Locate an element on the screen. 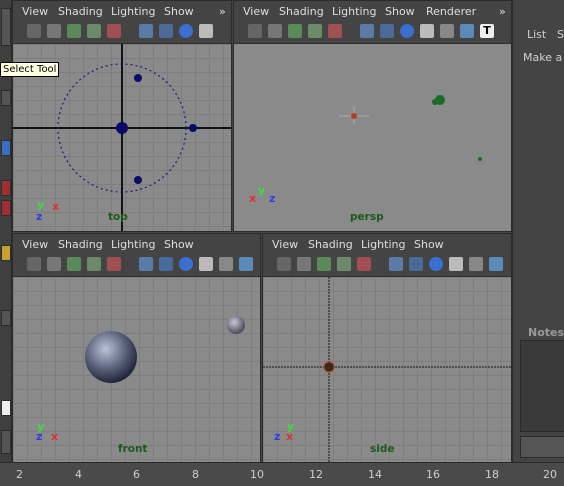 The height and width of the screenshot is (486, 564). notes-field is located at coordinates (542, 386).